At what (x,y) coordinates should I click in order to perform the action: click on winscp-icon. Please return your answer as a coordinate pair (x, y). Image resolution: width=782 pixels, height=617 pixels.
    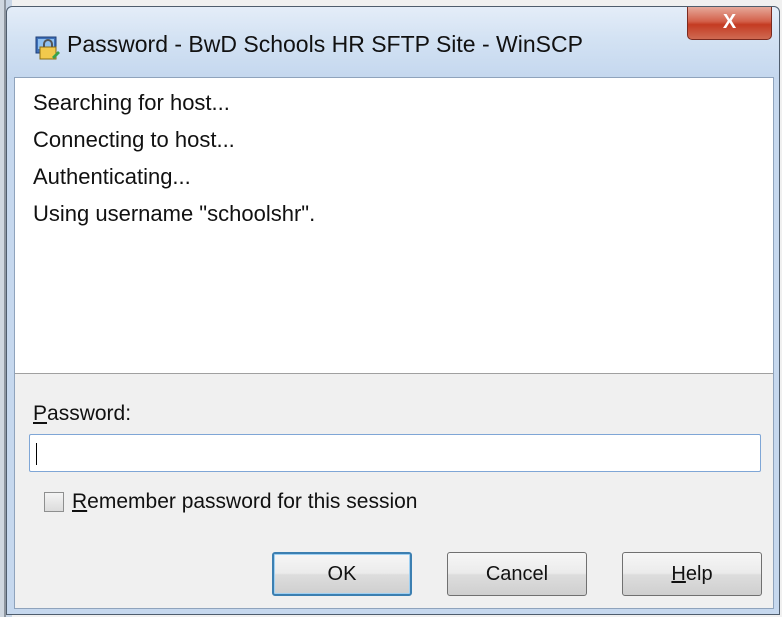
    Looking at the image, I should click on (48, 48).